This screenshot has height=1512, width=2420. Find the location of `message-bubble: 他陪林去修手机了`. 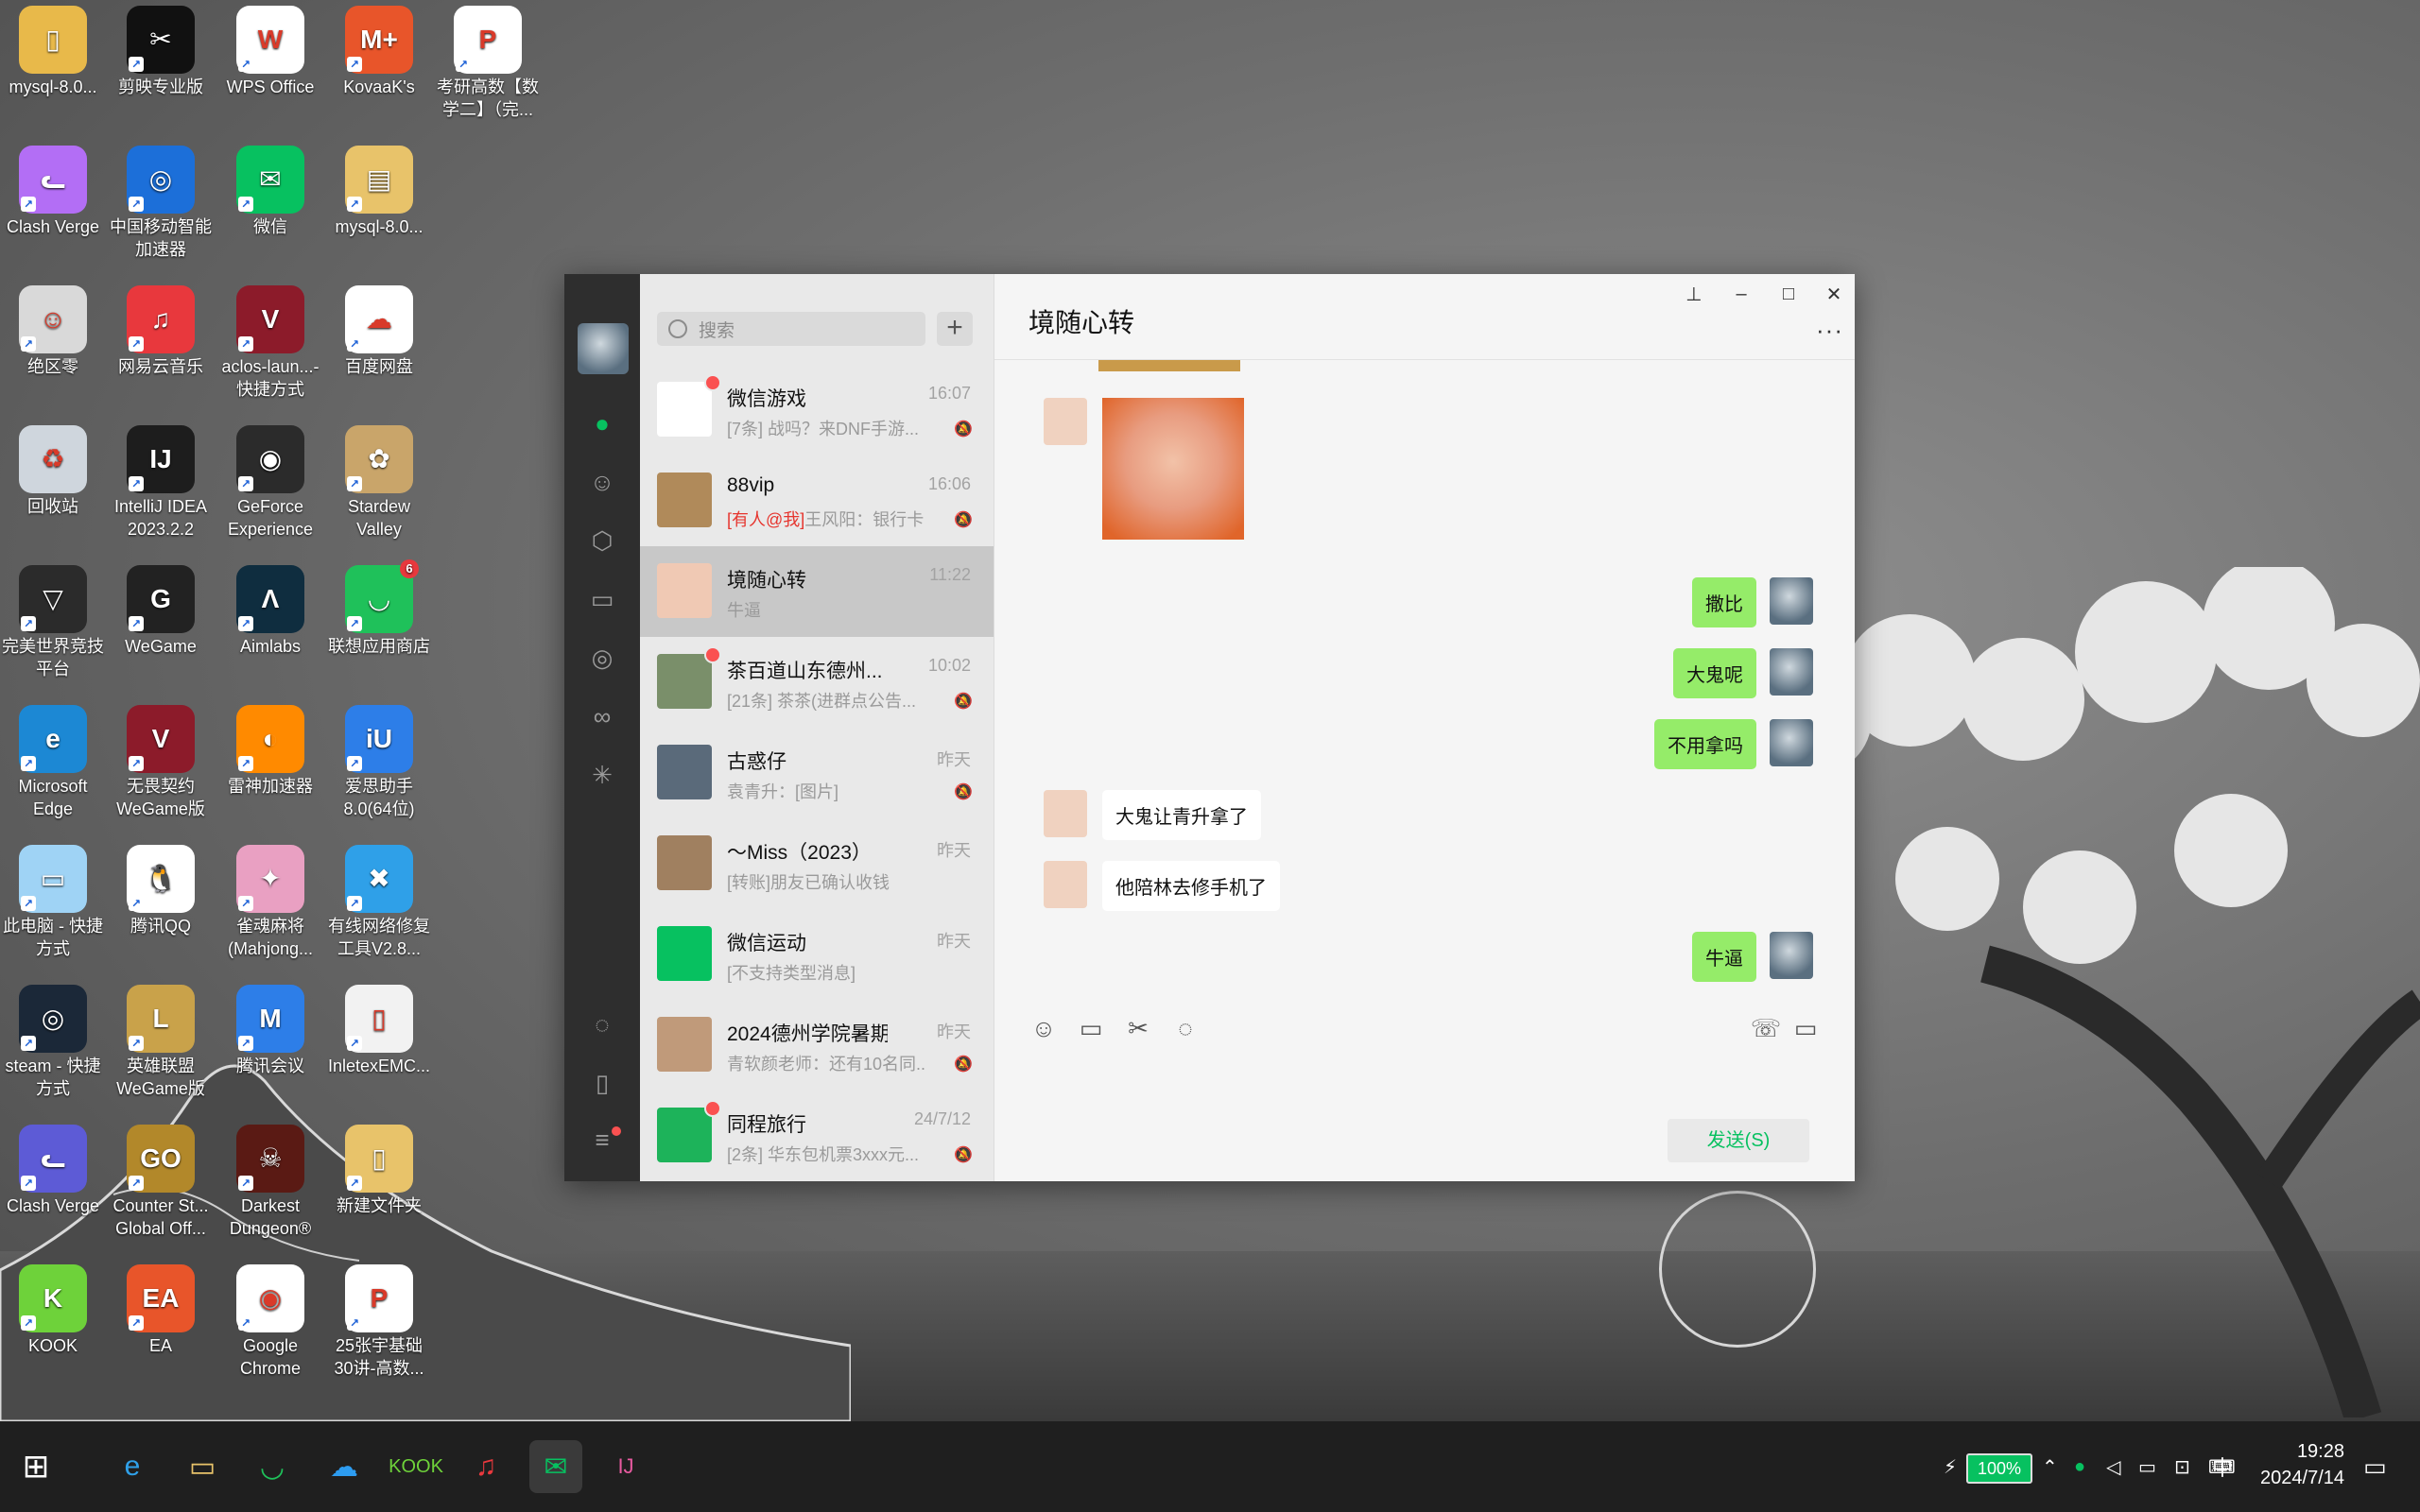

message-bubble: 他陪林去修手机了 is located at coordinates (1191, 886).